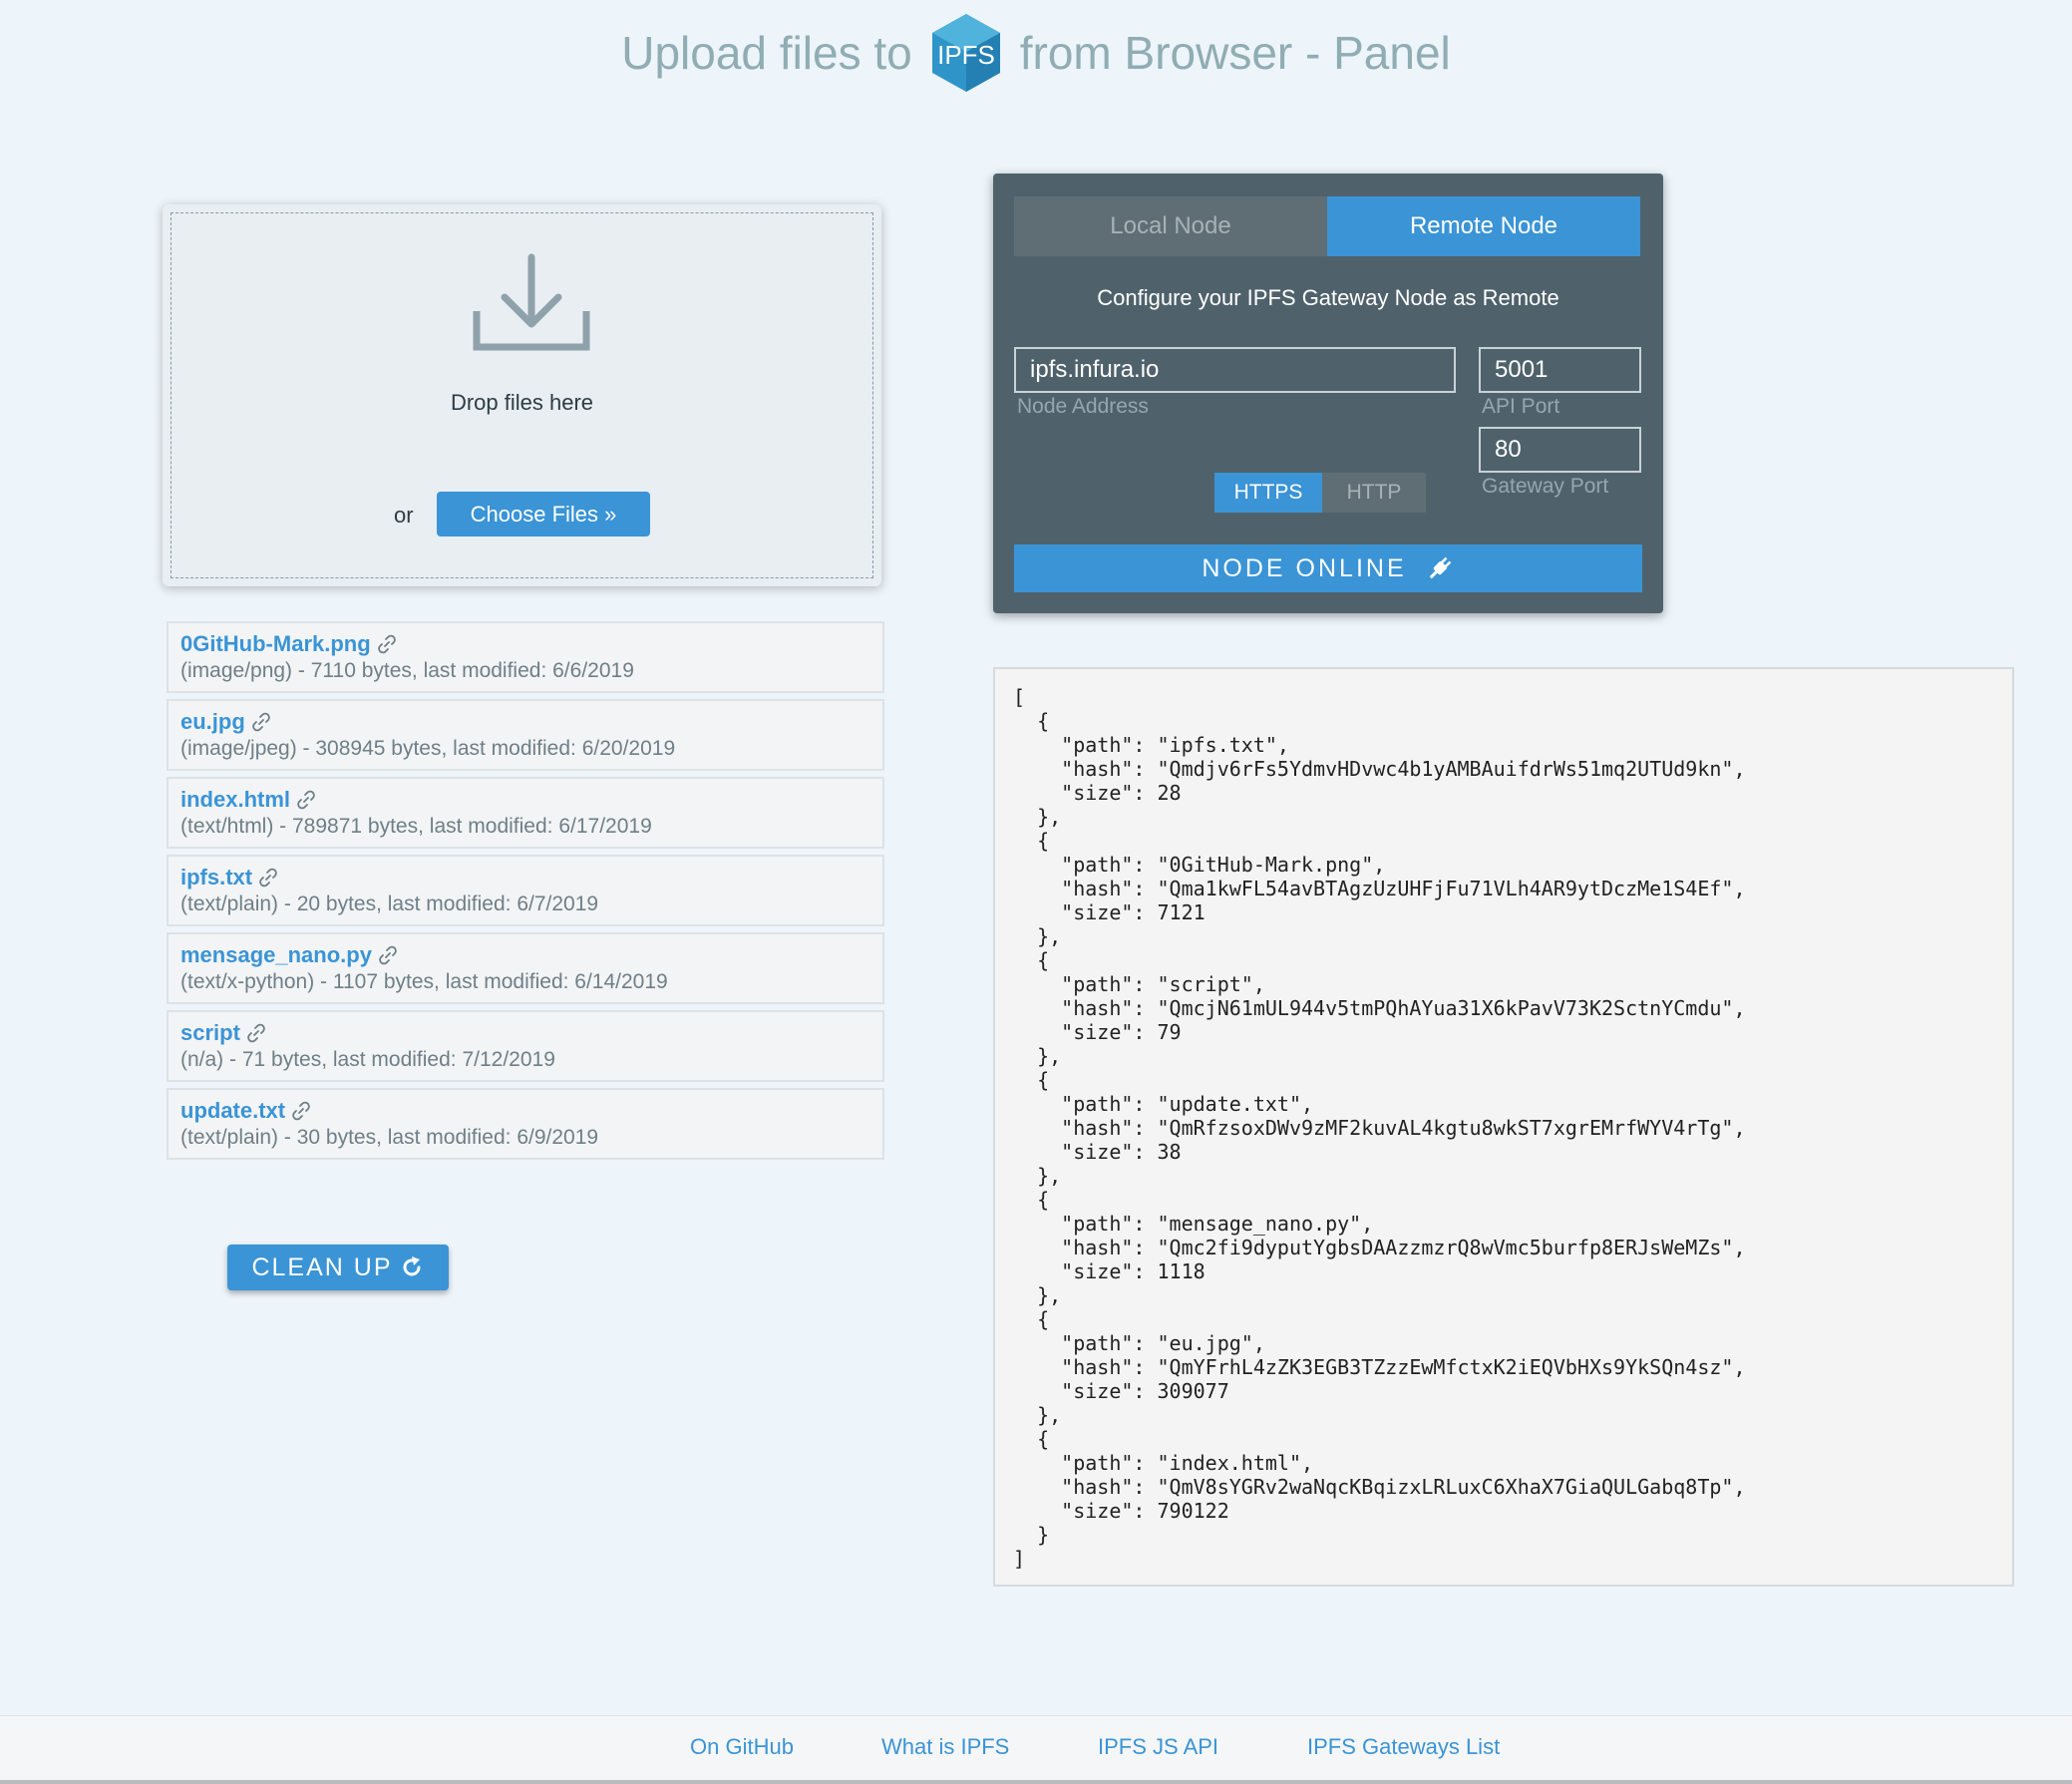 Image resolution: width=2072 pixels, height=1784 pixels. I want to click on node-status-bar: NODE ONLINE, so click(1328, 568).